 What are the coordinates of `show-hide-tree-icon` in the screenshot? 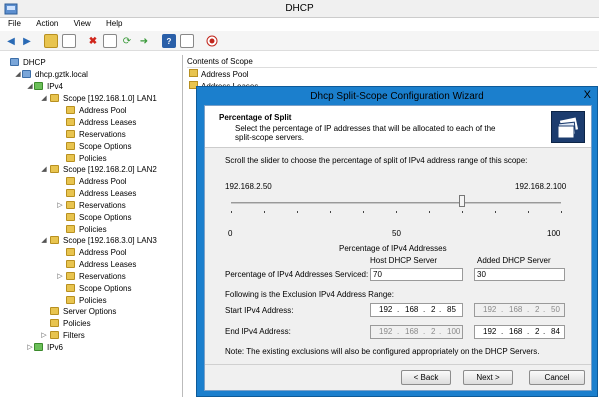 It's located at (69, 41).